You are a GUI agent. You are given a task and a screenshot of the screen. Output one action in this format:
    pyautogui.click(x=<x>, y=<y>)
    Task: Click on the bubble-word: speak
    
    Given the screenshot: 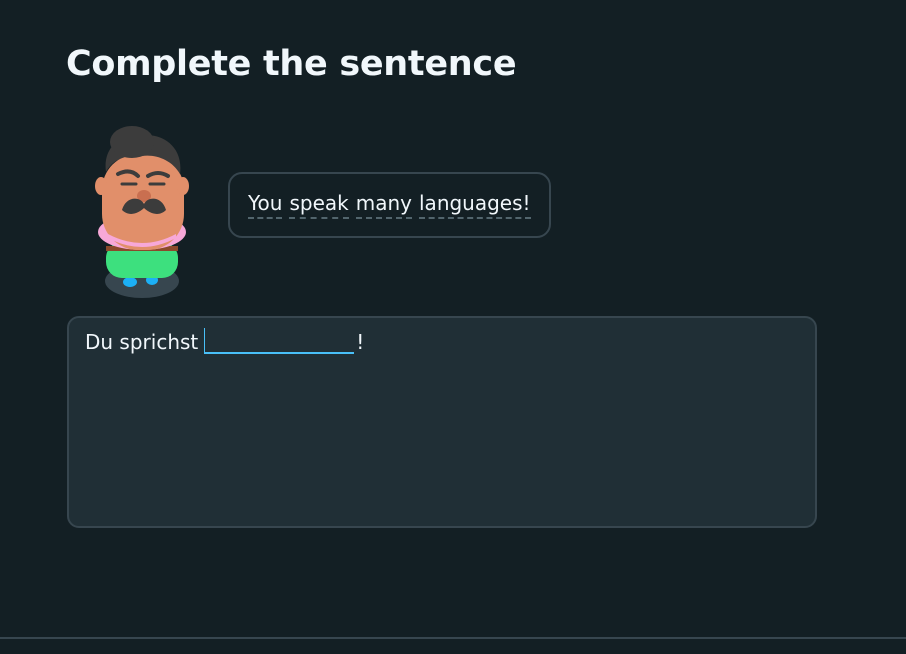 What is the action you would take?
    pyautogui.click(x=319, y=205)
    